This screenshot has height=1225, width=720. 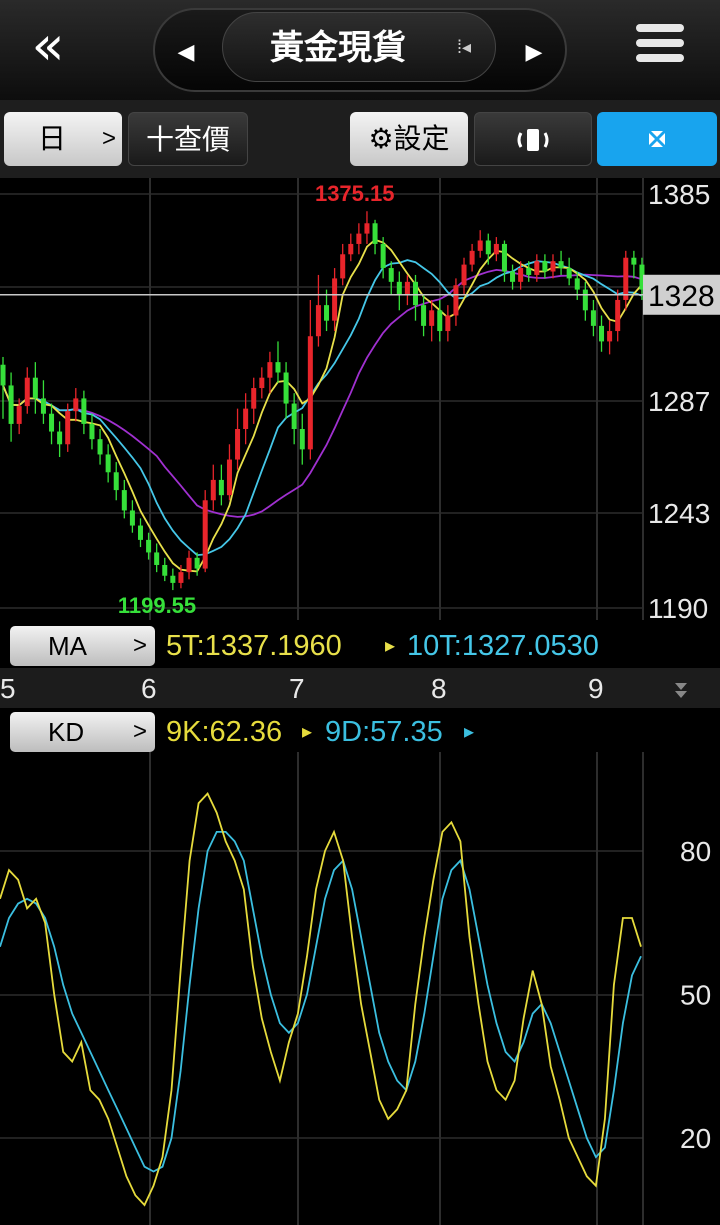 What do you see at coordinates (359, 47) in the screenshot?
I see `title-box: 黃金現貨 ⁞◂` at bounding box center [359, 47].